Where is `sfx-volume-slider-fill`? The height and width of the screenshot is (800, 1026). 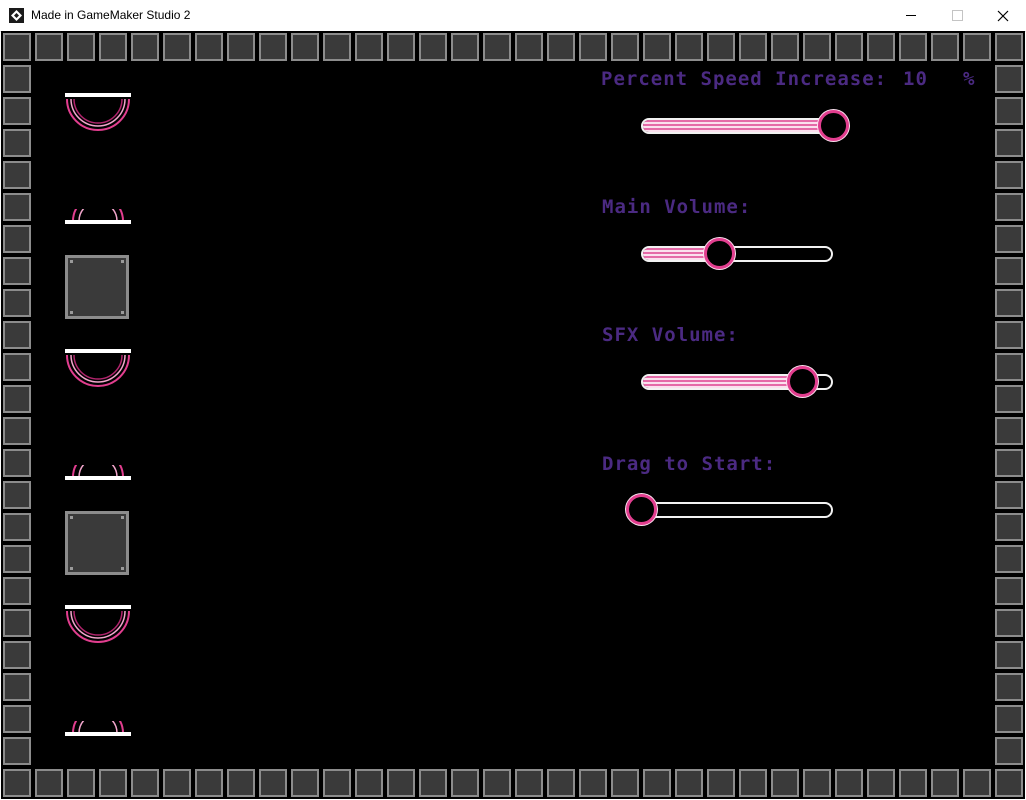
sfx-volume-slider-fill is located at coordinates (722, 382).